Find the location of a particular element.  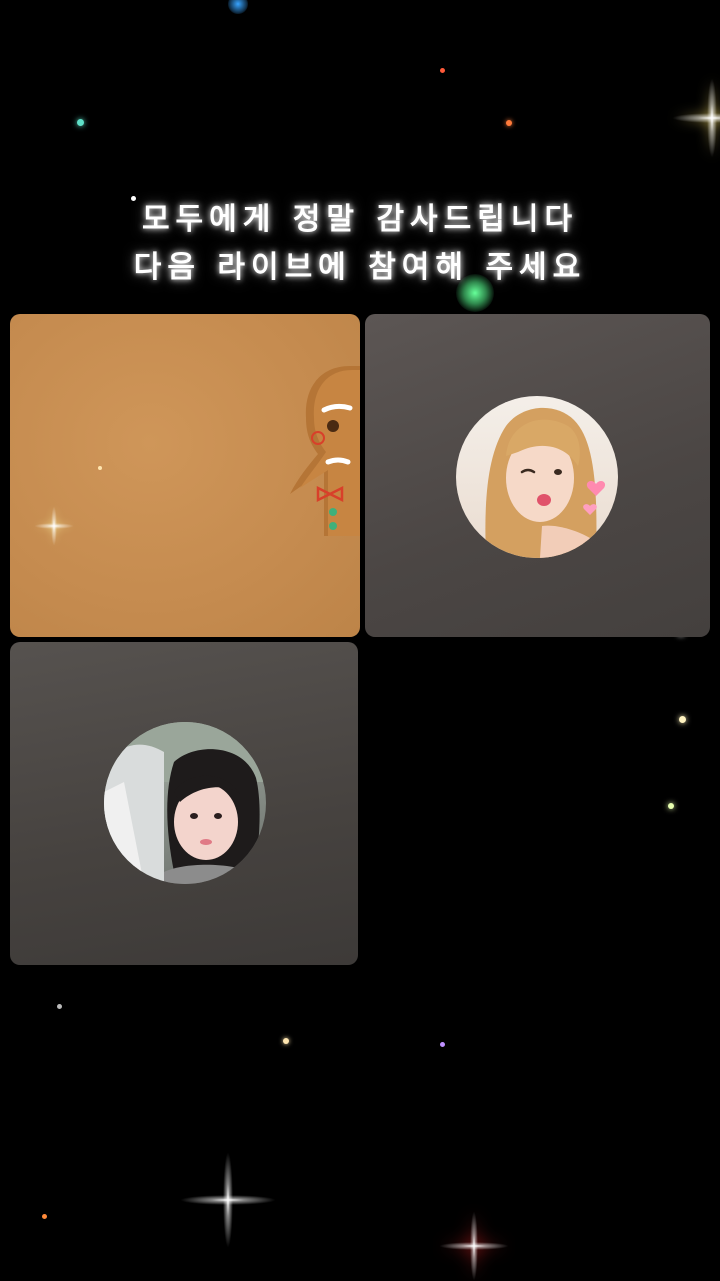

gingerbread-sticker is located at coordinates (325, 451).